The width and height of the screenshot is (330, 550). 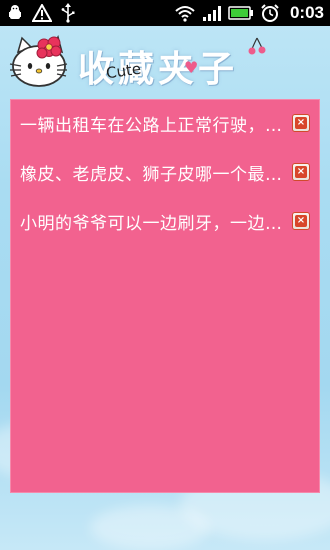 I want to click on heart-icon: ♥, so click(x=191, y=67).